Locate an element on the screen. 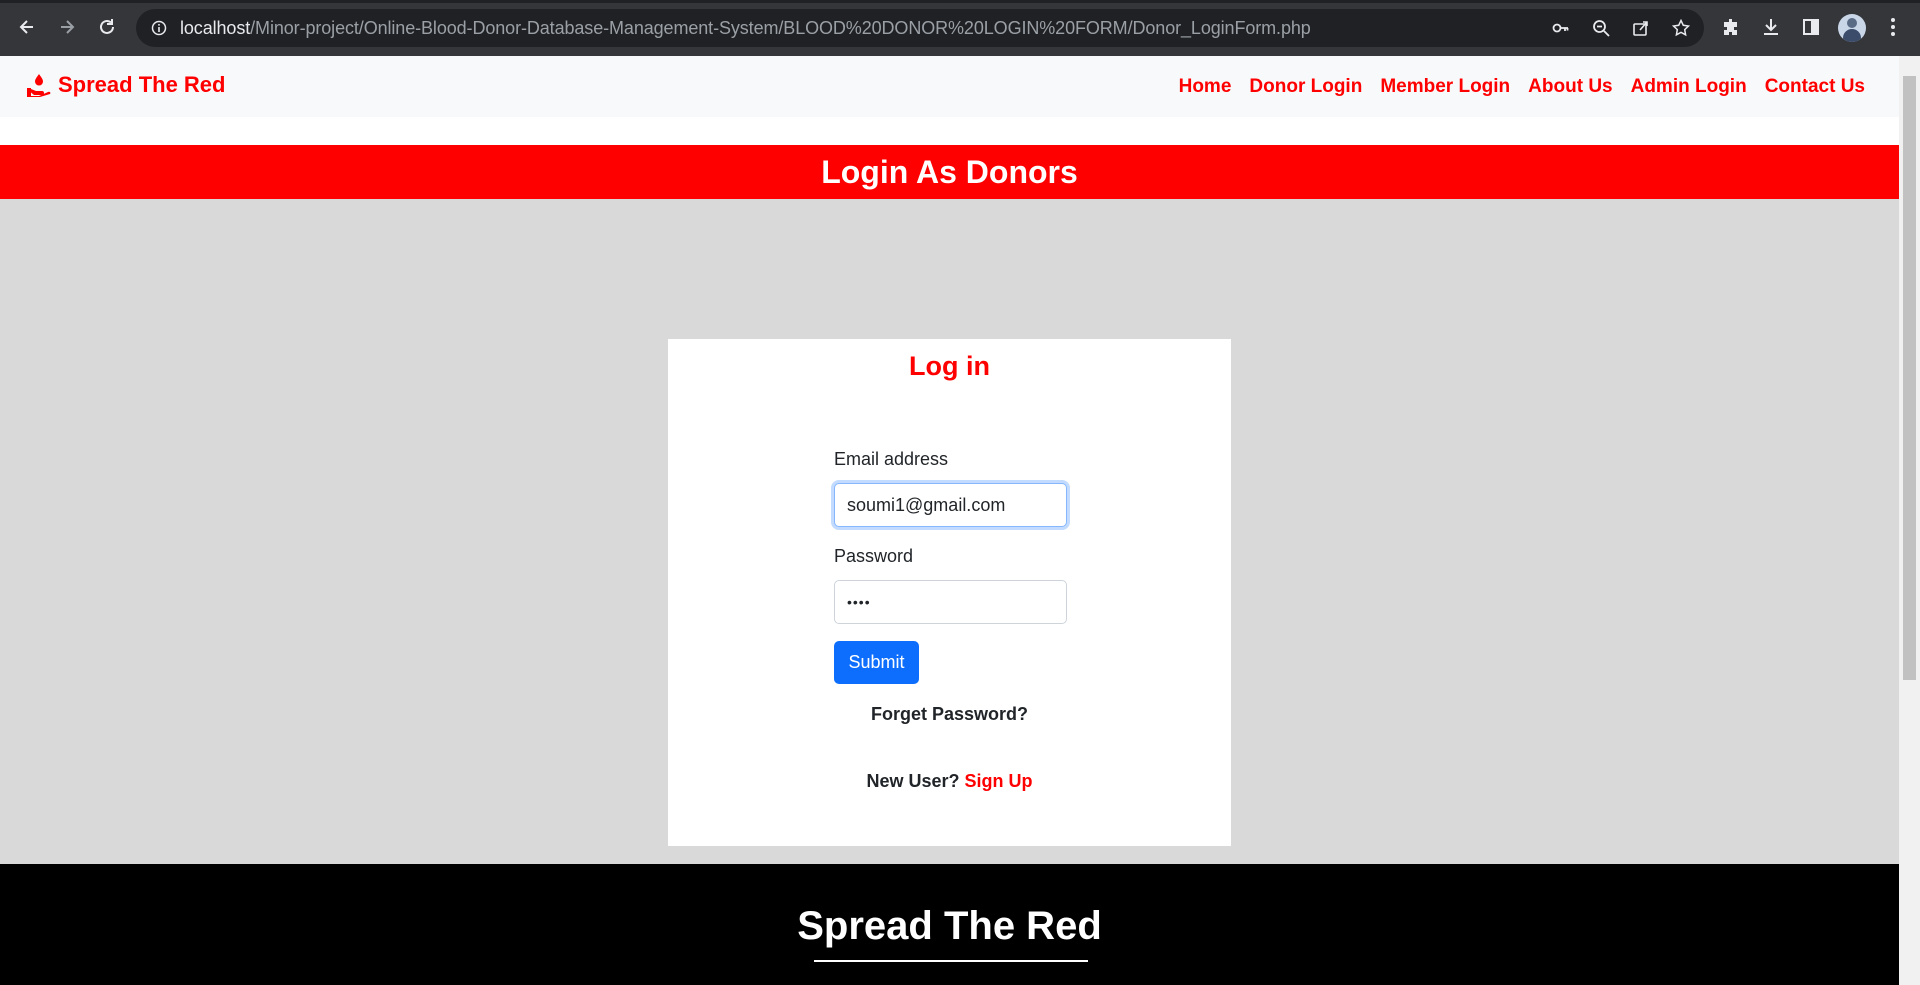  nav-home: Home is located at coordinates (1205, 87).